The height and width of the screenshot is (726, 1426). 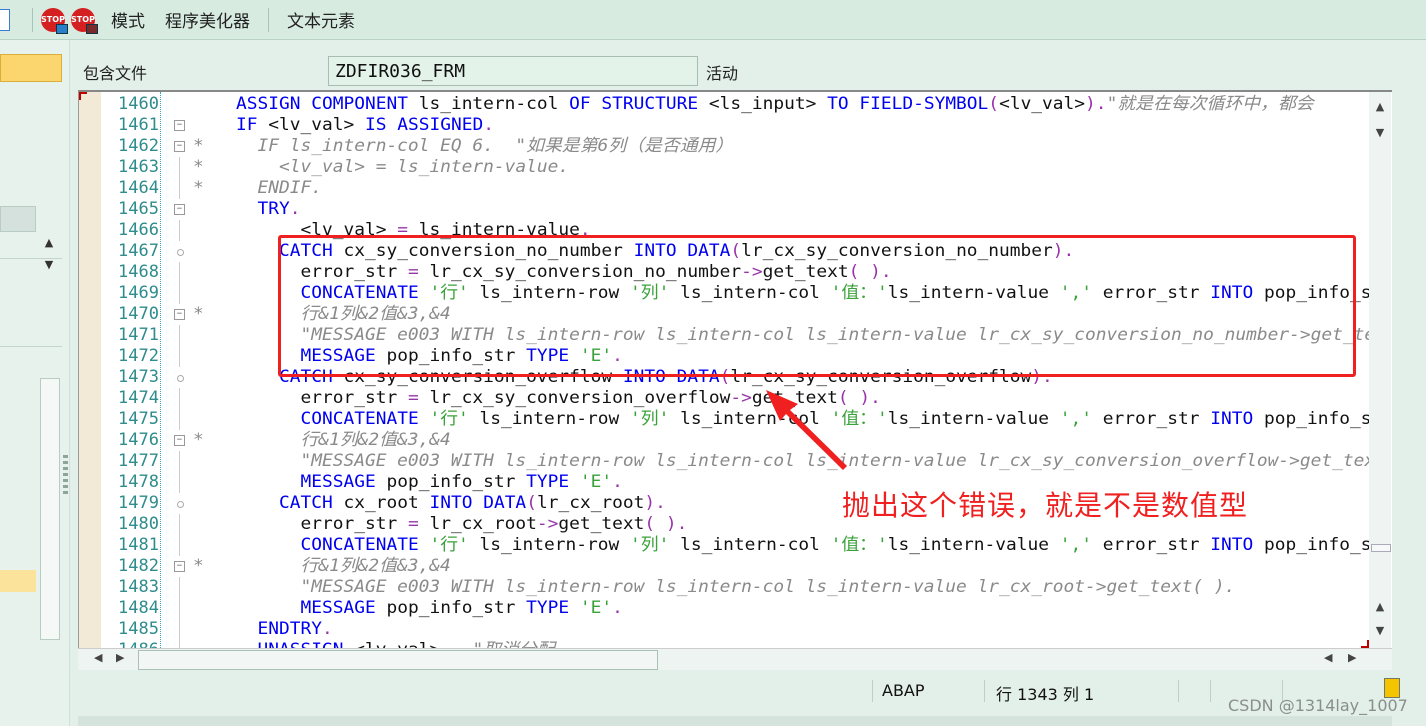 I want to click on code-text: TRY., so click(x=246, y=209).